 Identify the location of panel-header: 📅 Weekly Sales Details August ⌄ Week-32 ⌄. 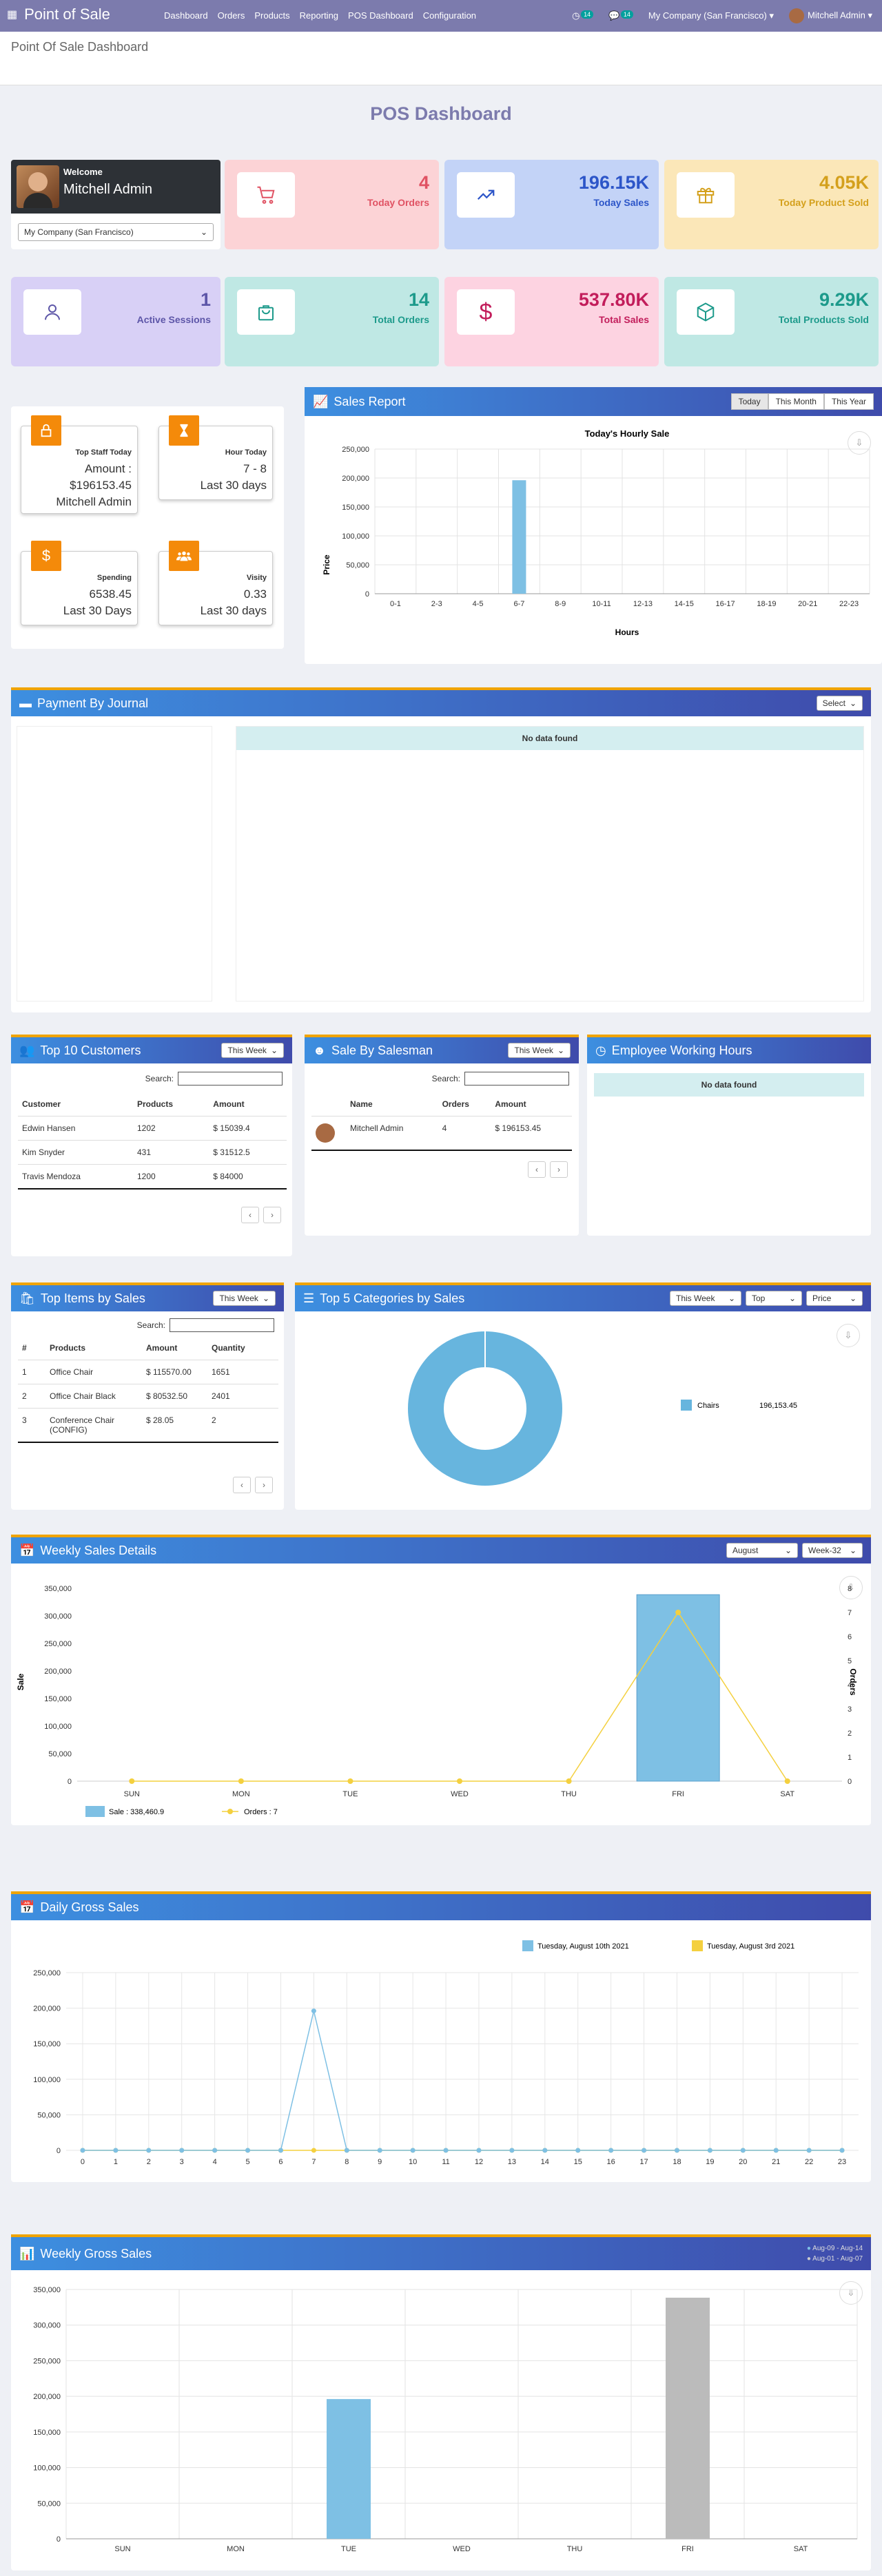
(441, 1549).